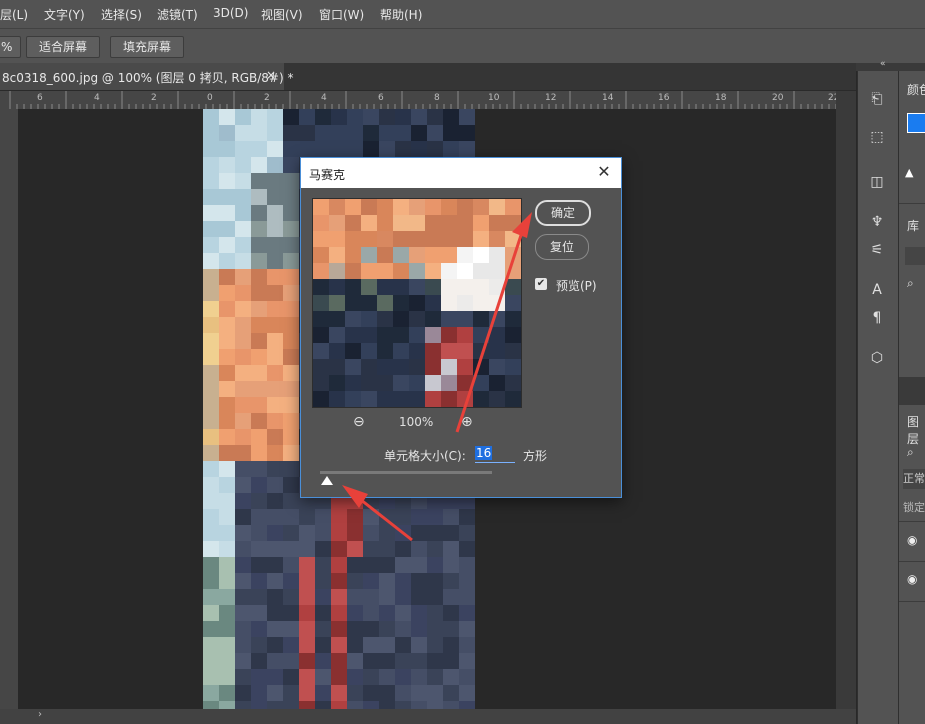  I want to click on collapse-arrows-icon: «, so click(883, 64).